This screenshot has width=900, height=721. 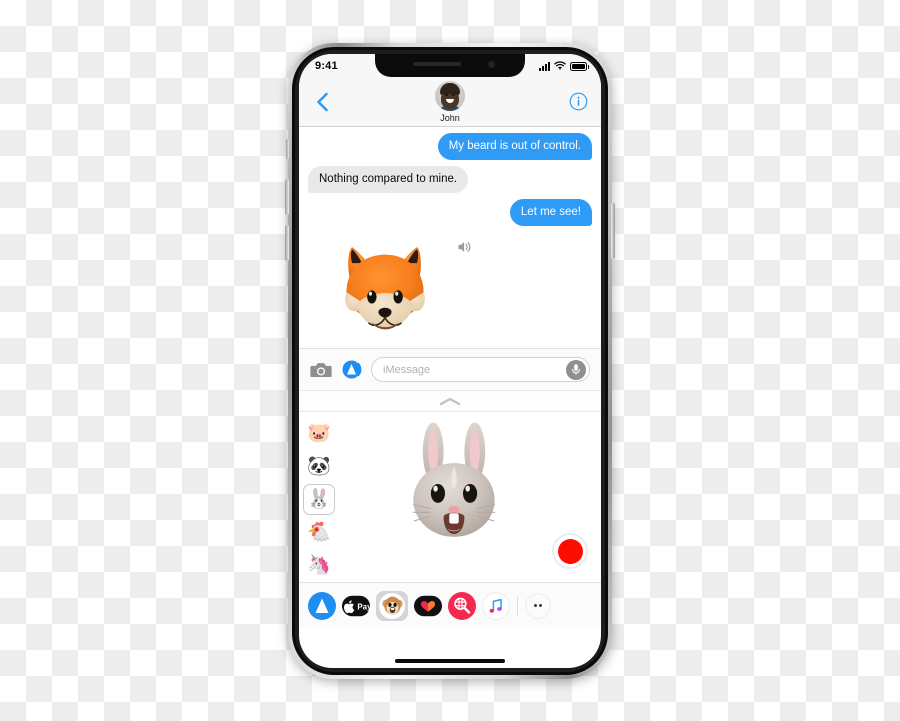 I want to click on animoji-panel: 🐷 🐼 🐰 🐔 🦄, so click(x=450, y=496).